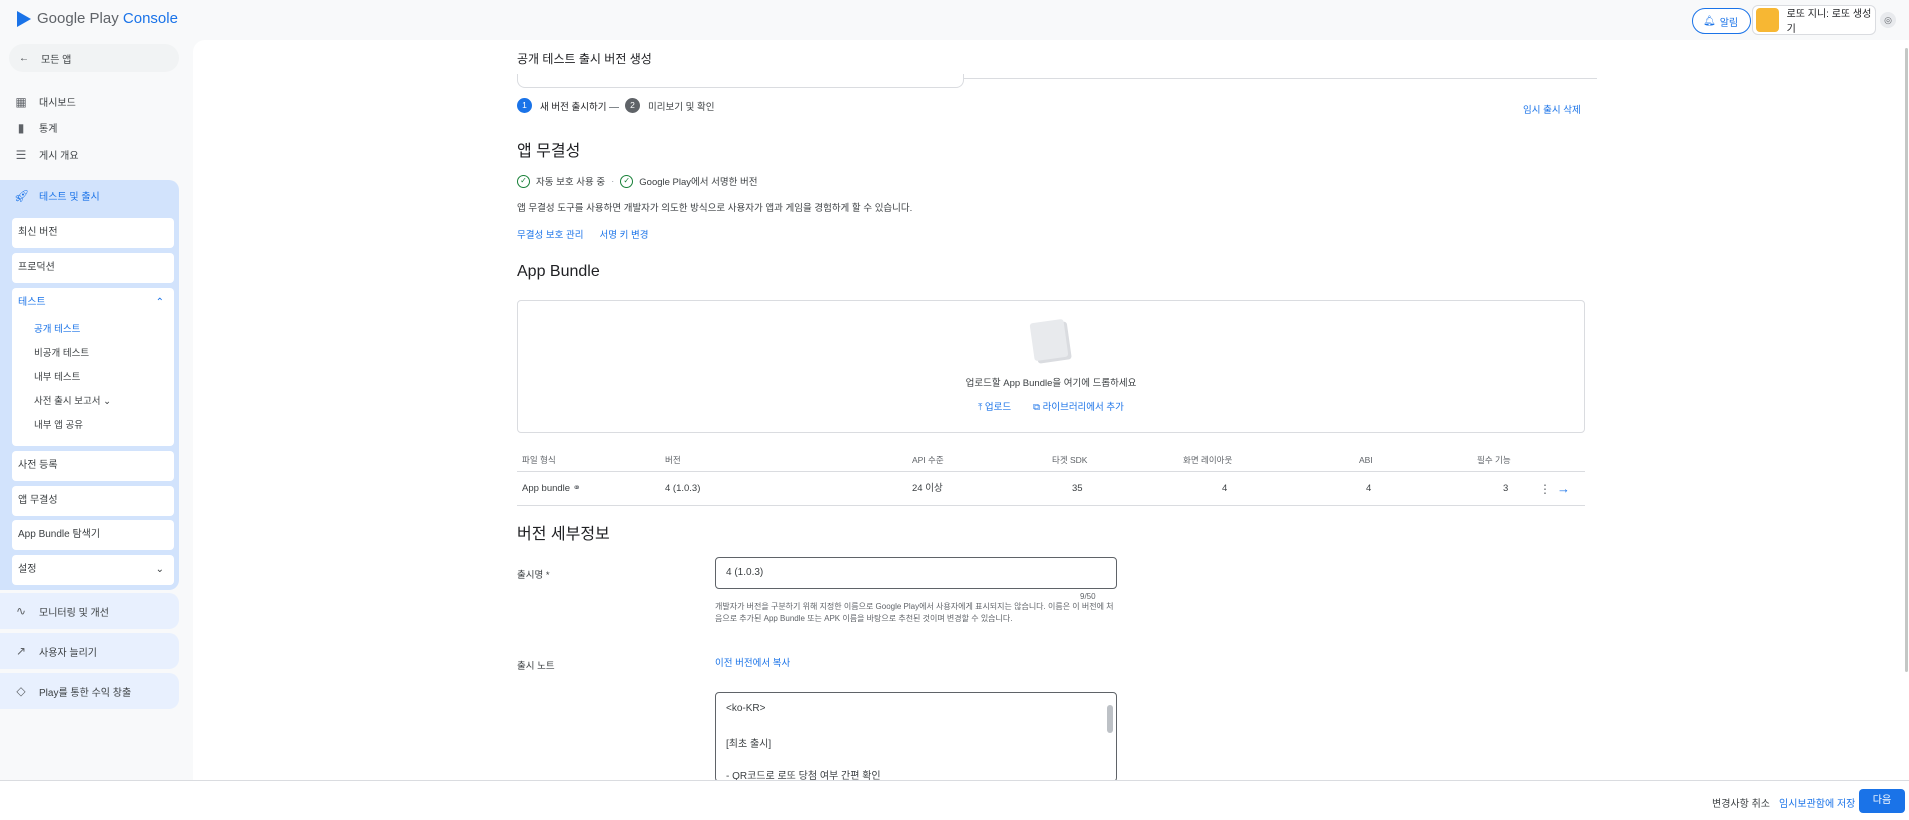 The image size is (1909, 820). What do you see at coordinates (927, 488) in the screenshot?
I see `cell-api-level: 24 이상` at bounding box center [927, 488].